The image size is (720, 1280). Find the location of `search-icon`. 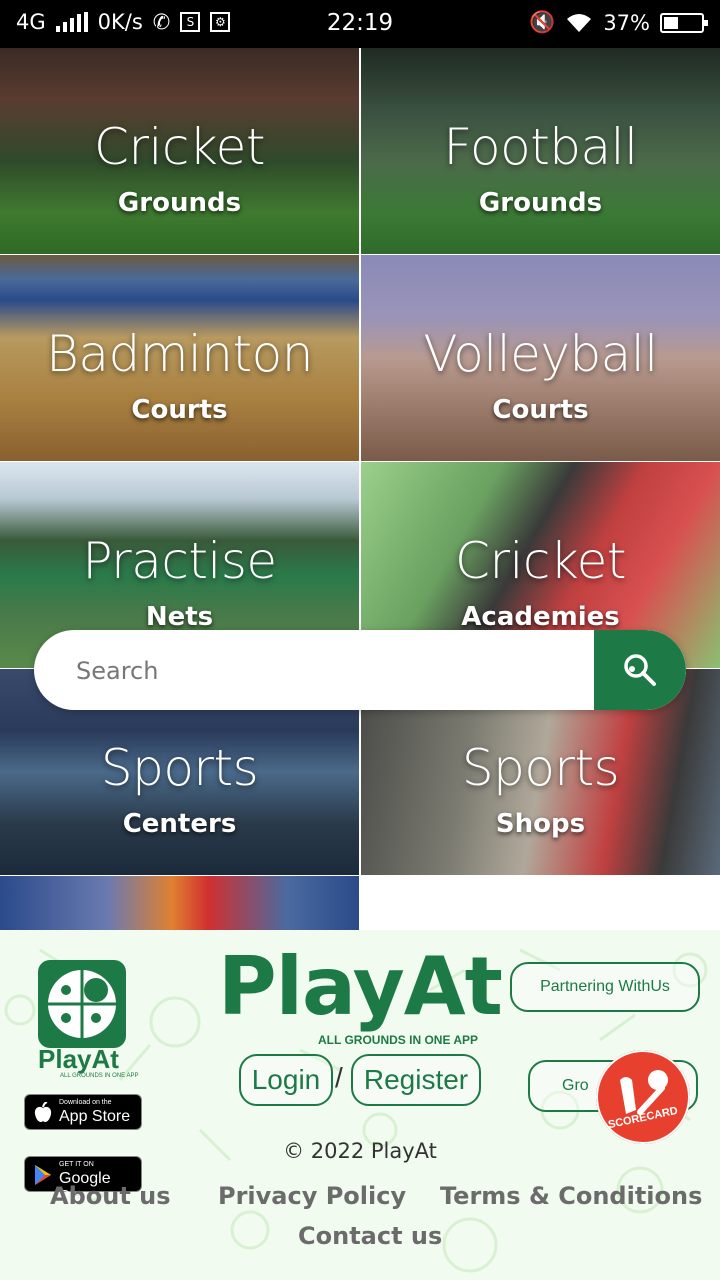

search-icon is located at coordinates (640, 670).